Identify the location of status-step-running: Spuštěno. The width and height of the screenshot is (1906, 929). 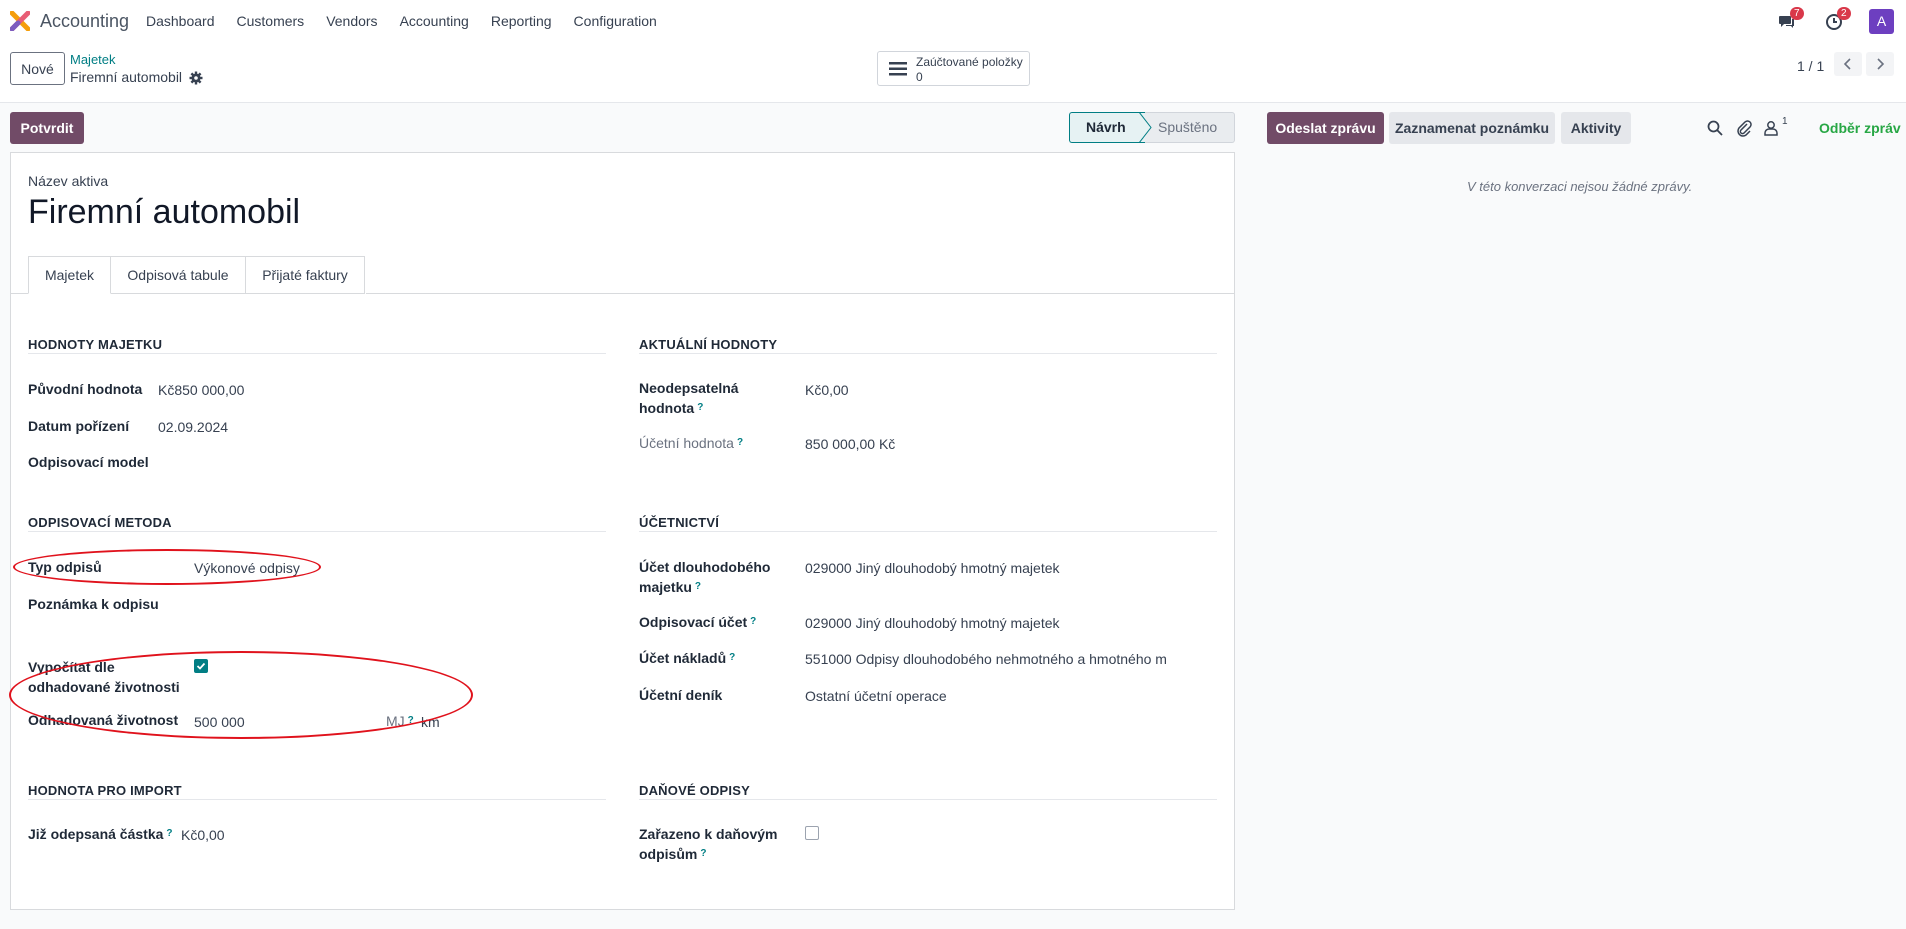
(1190, 127).